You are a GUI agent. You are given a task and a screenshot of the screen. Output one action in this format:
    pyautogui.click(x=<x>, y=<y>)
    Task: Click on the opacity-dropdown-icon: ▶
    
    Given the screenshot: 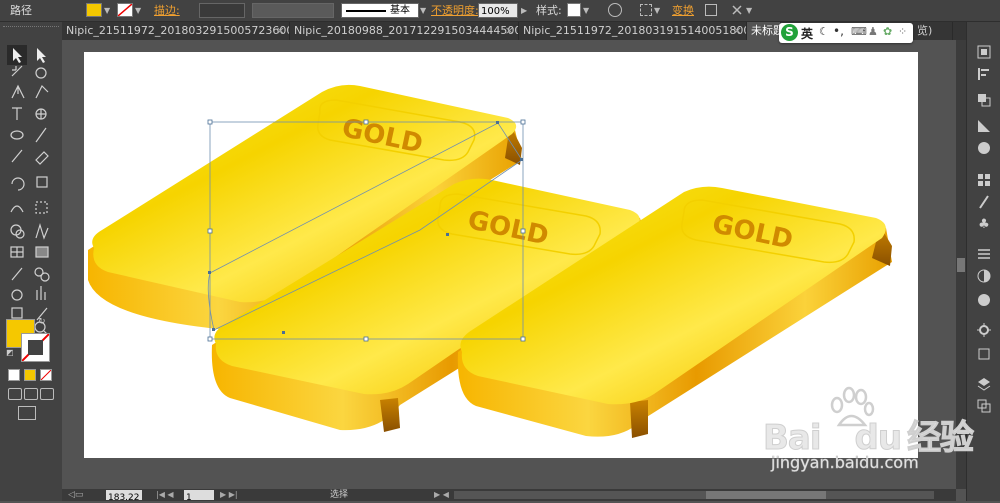 What is the action you would take?
    pyautogui.click(x=524, y=10)
    